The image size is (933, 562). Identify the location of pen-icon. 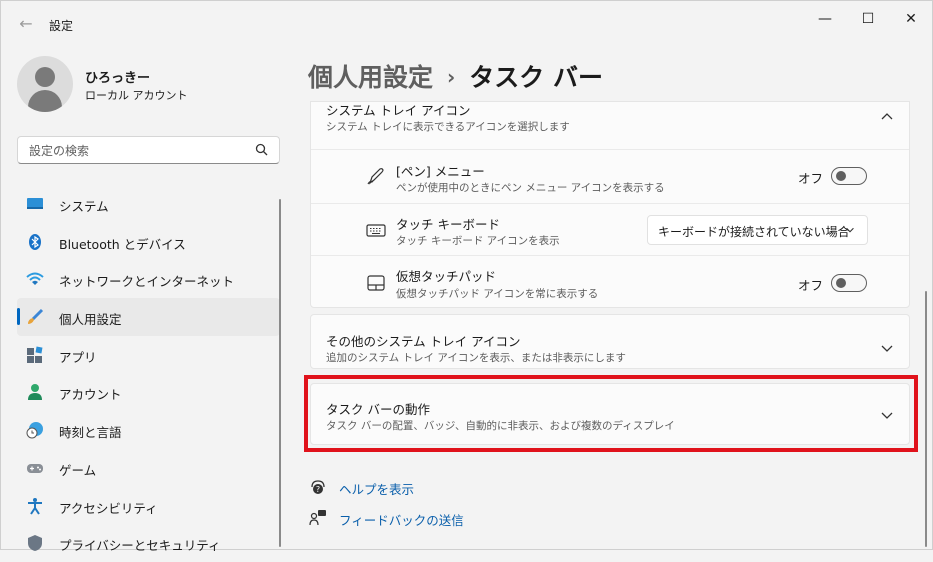
(375, 176).